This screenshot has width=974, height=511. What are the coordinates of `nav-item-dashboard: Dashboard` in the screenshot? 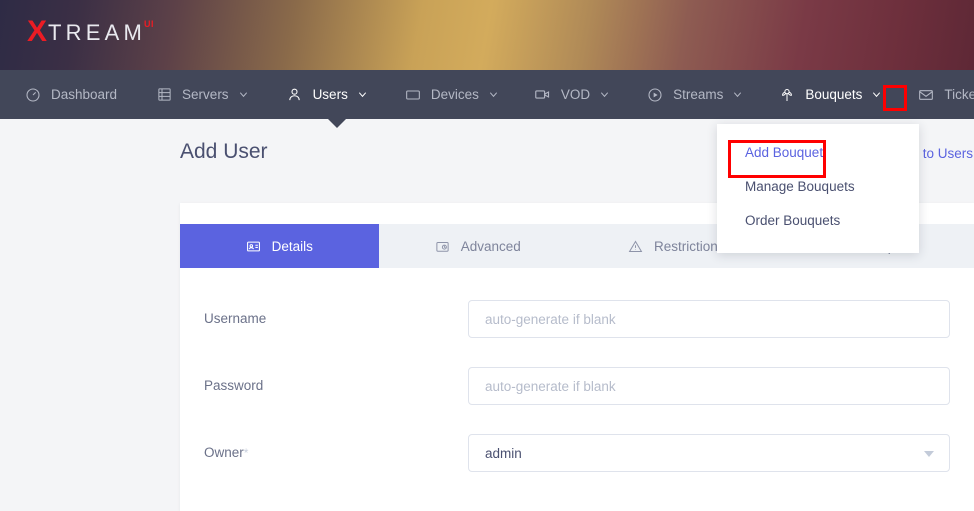 It's located at (70, 94).